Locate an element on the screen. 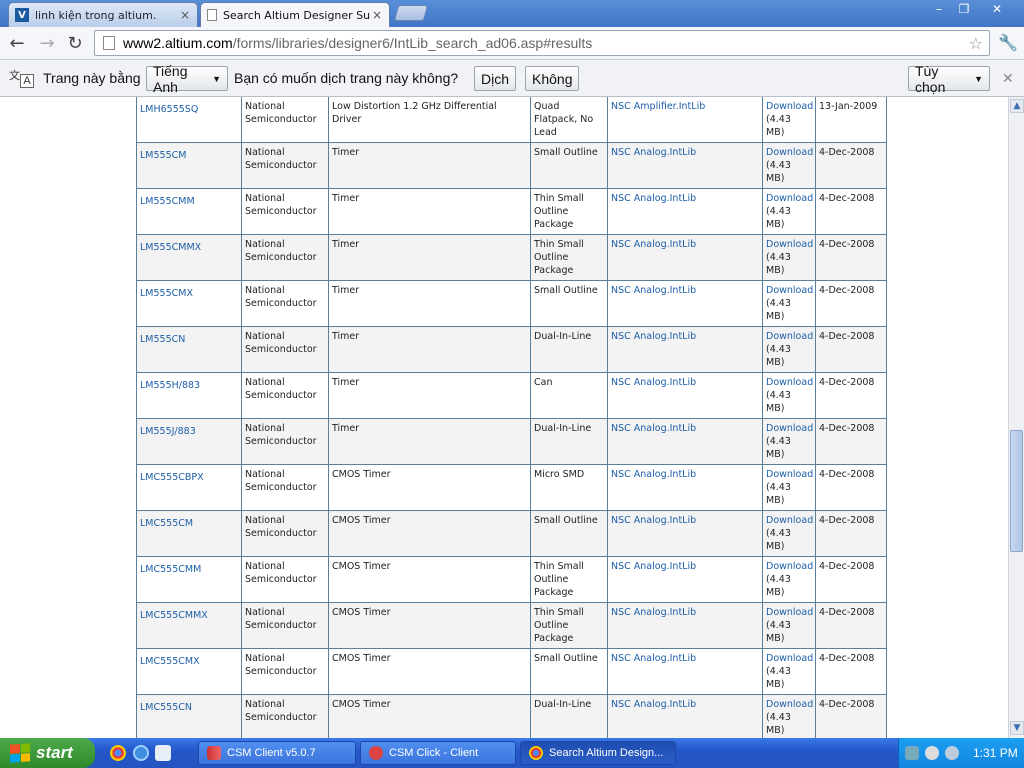 This screenshot has height=768, width=1024. translate-prefix-label: Trang này bằng is located at coordinates (92, 78).